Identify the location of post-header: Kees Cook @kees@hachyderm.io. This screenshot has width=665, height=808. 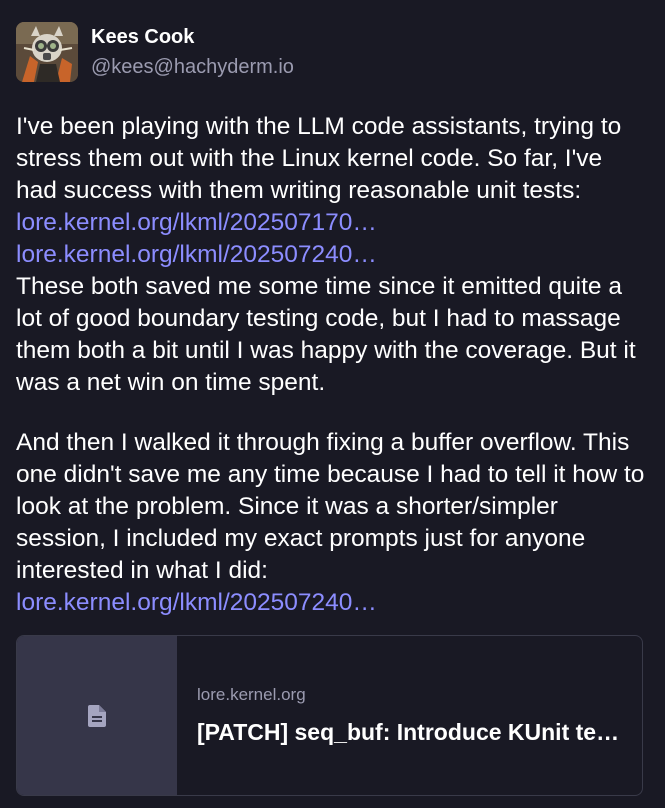
(332, 41).